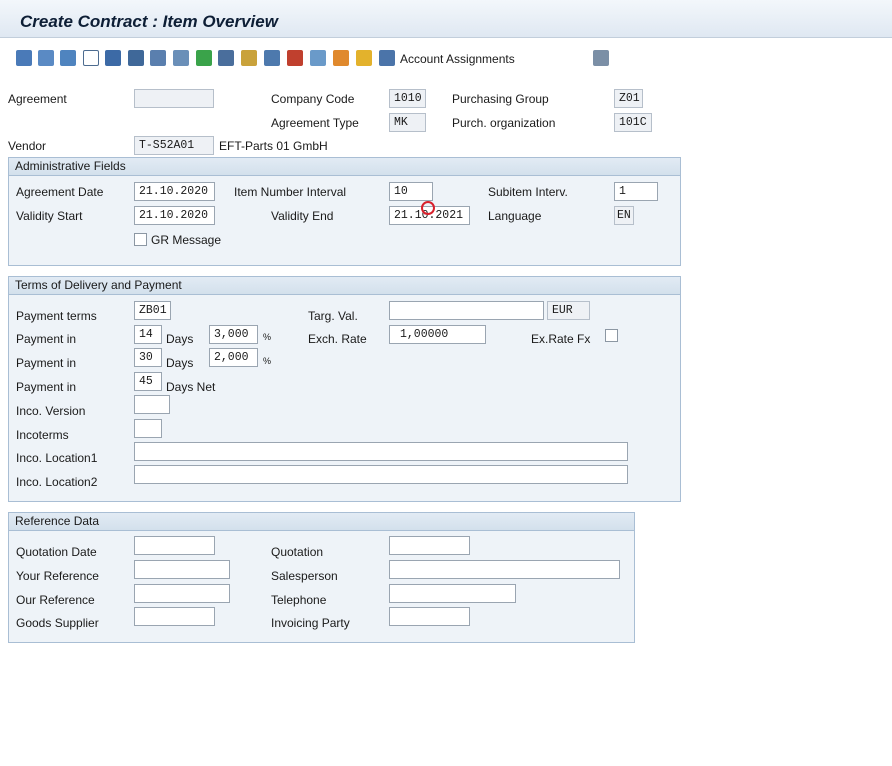  I want to click on payment-in-2-days-field: 30, so click(148, 357).